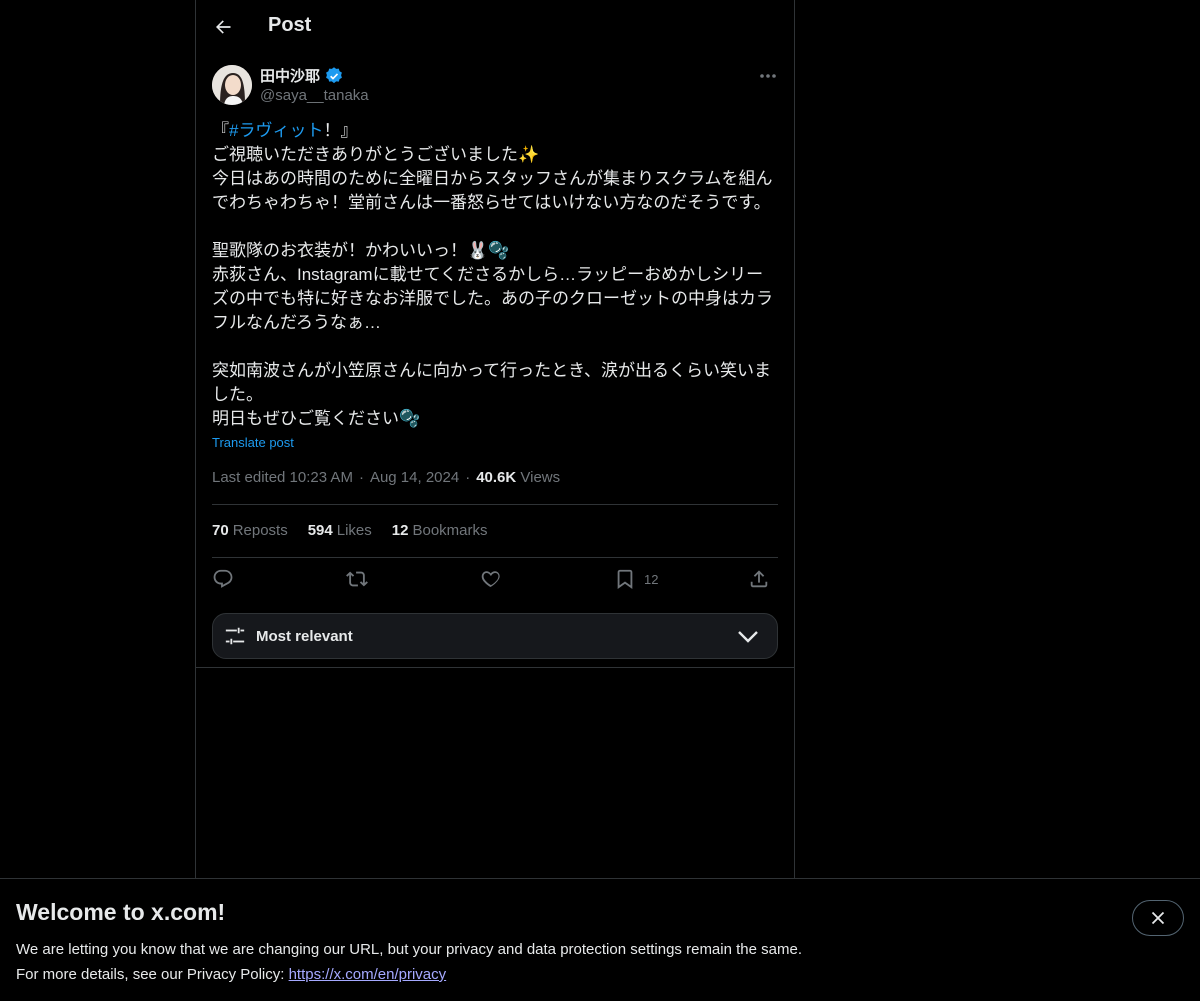 This screenshot has height=1001, width=1200. Describe the element at coordinates (121, 912) in the screenshot. I see `banner-title: Welcome to x.com!` at that location.